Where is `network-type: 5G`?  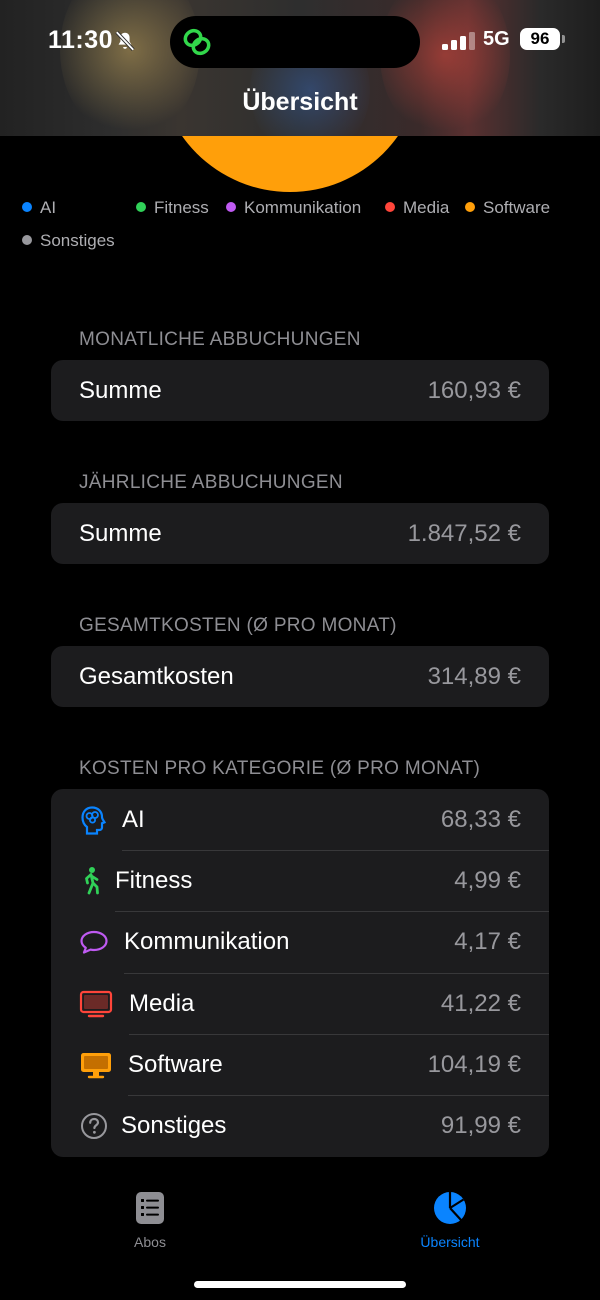 network-type: 5G is located at coordinates (496, 39).